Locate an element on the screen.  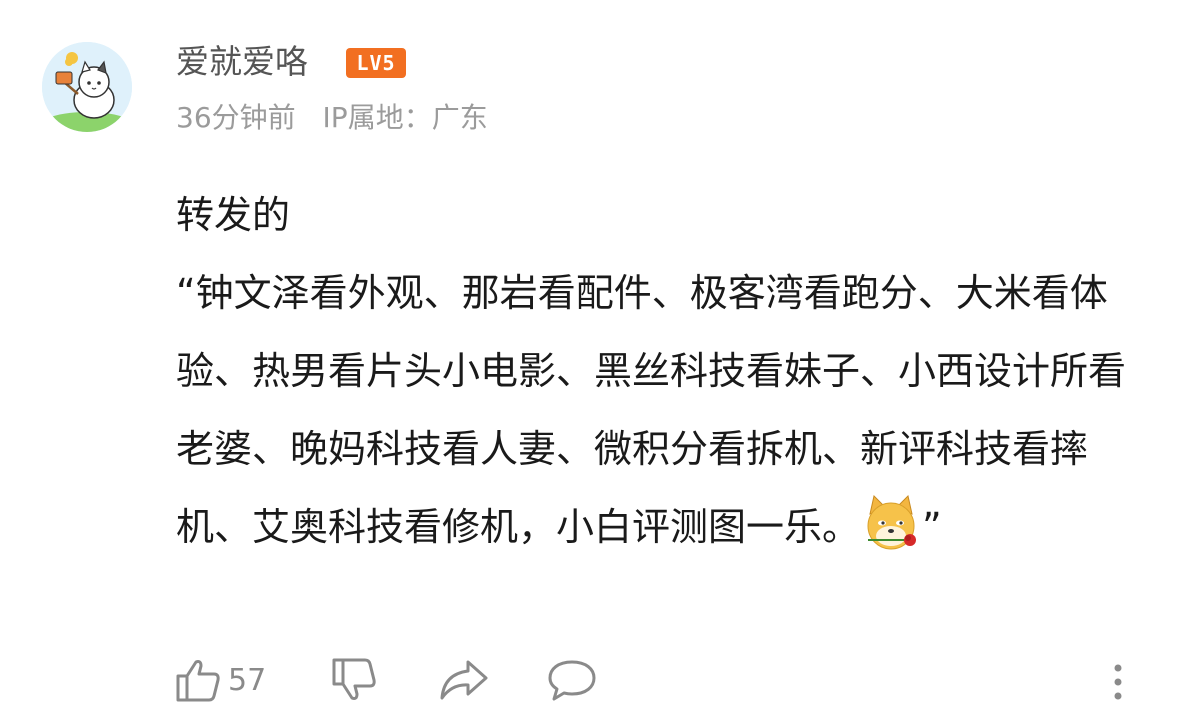
share-button is located at coordinates (464, 680).